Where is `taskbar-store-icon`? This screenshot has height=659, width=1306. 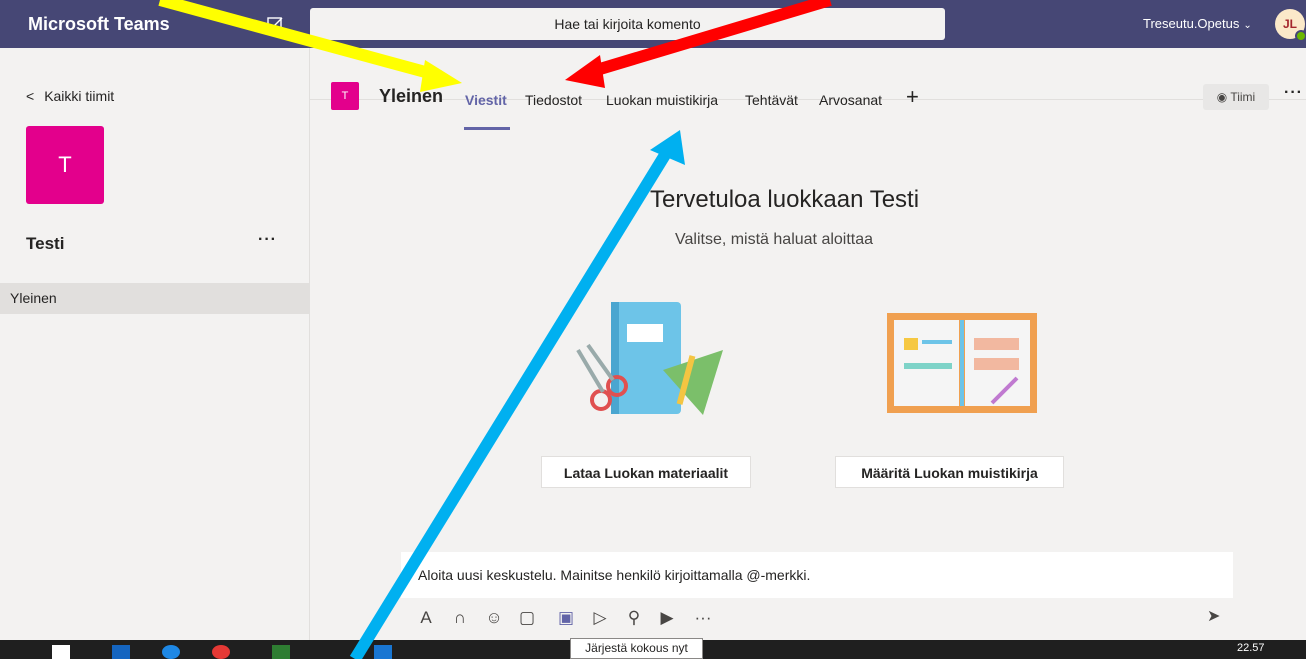 taskbar-store-icon is located at coordinates (61, 652).